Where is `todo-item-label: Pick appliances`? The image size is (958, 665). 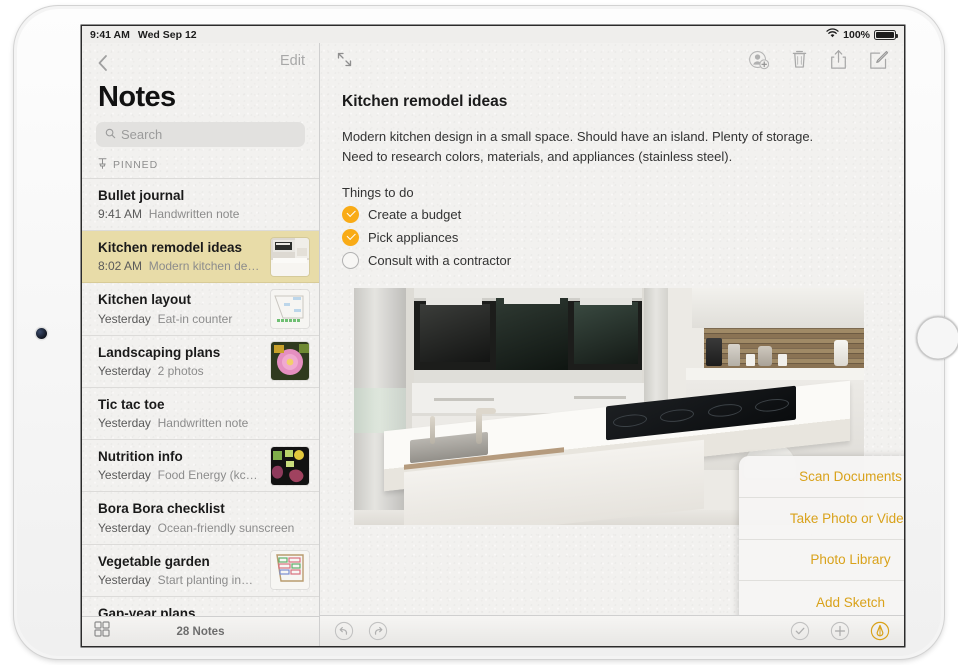
todo-item-label: Pick appliances is located at coordinates (413, 237).